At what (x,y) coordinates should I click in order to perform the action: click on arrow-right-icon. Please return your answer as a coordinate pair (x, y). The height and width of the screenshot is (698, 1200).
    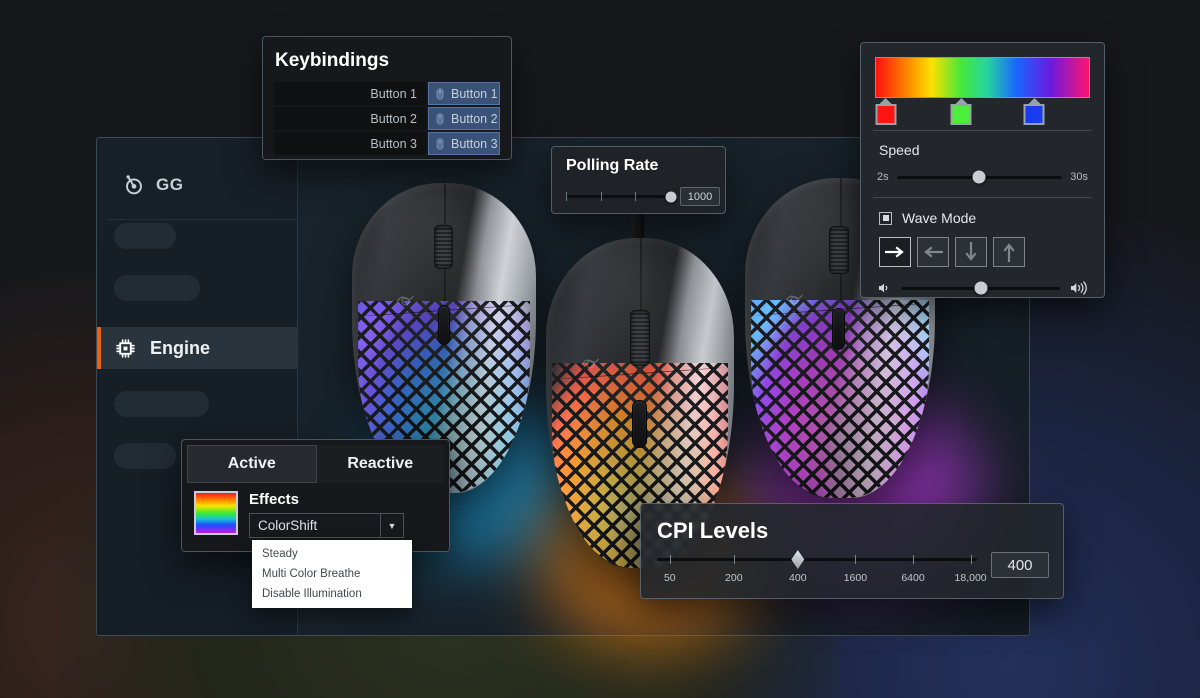
    Looking at the image, I should click on (894, 252).